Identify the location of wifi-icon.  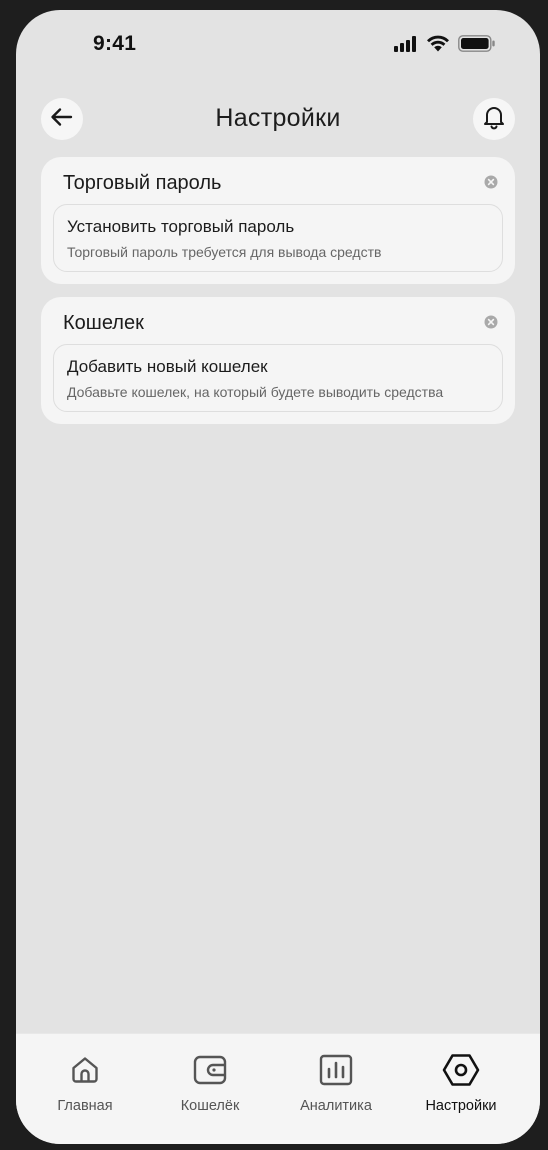
(438, 43).